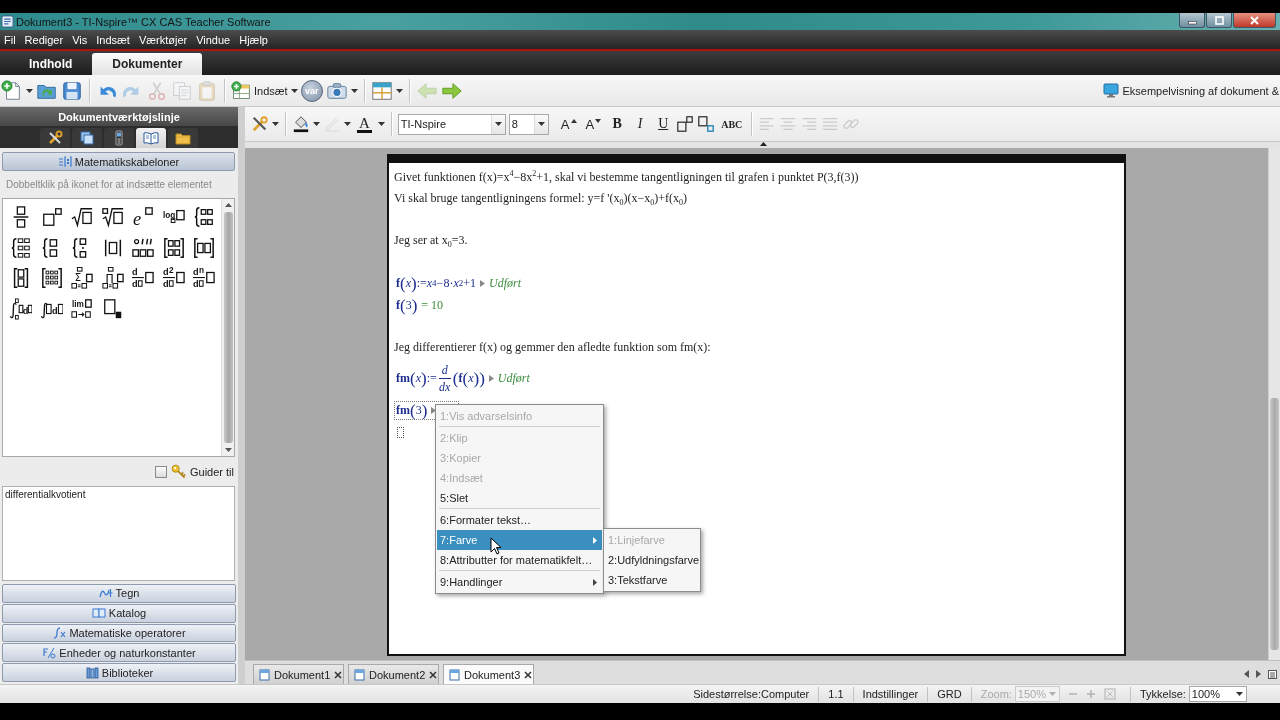  Describe the element at coordinates (685, 124) in the screenshot. I see `superscript-icon` at that location.